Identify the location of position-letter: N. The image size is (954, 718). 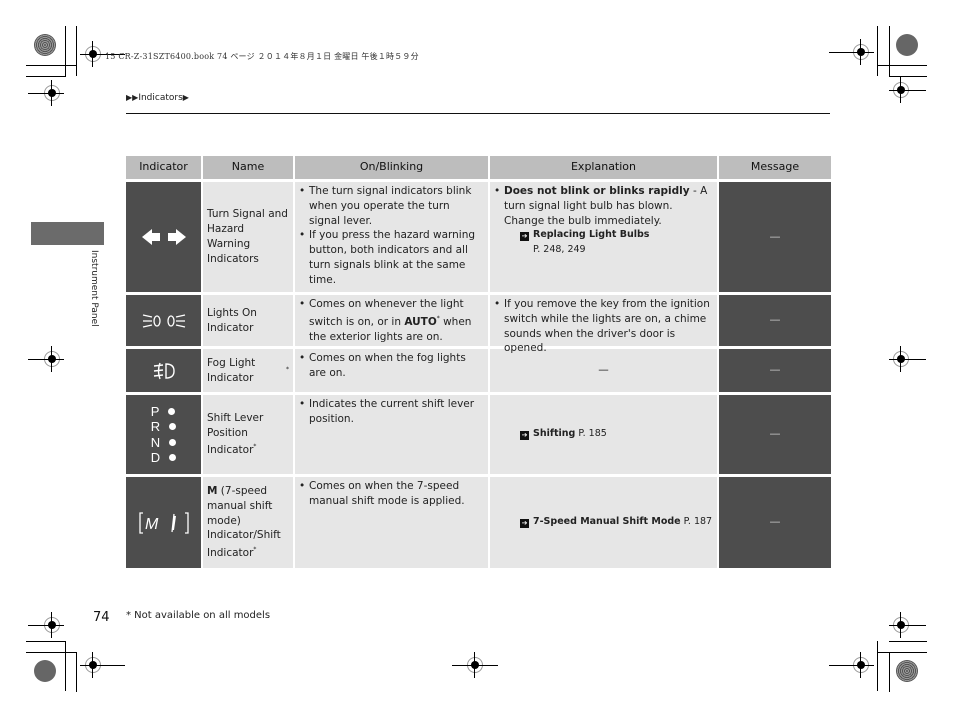
(155, 442).